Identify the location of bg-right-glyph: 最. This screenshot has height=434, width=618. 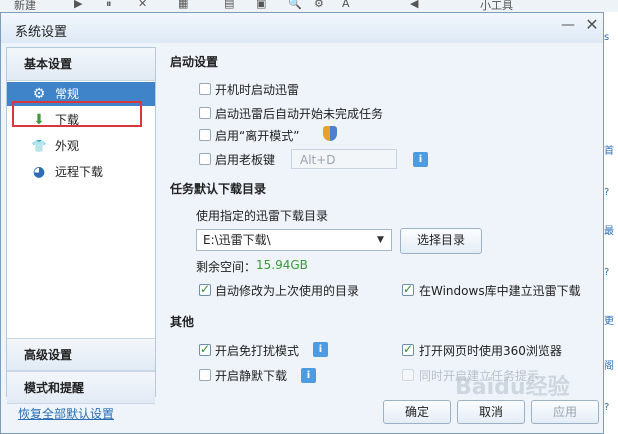
(609, 231).